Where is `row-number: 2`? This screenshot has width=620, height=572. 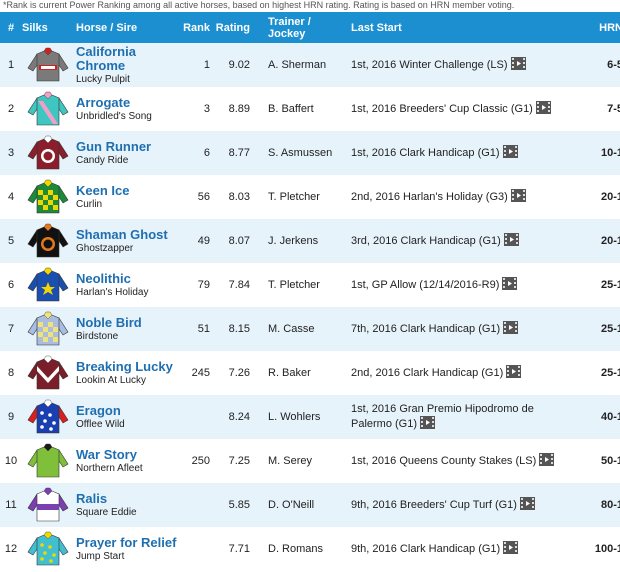 row-number: 2 is located at coordinates (11, 109).